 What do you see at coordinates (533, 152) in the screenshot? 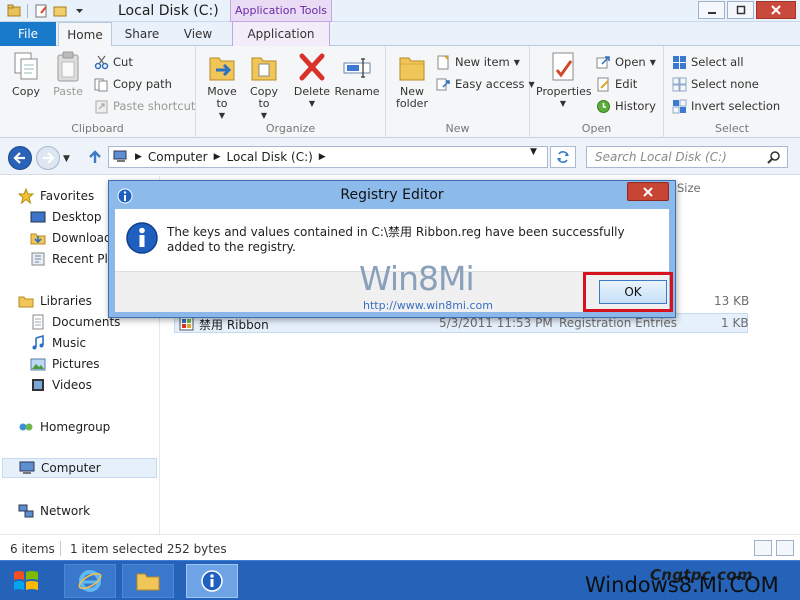
I see `address-history-dropdown-icon: ▼` at bounding box center [533, 152].